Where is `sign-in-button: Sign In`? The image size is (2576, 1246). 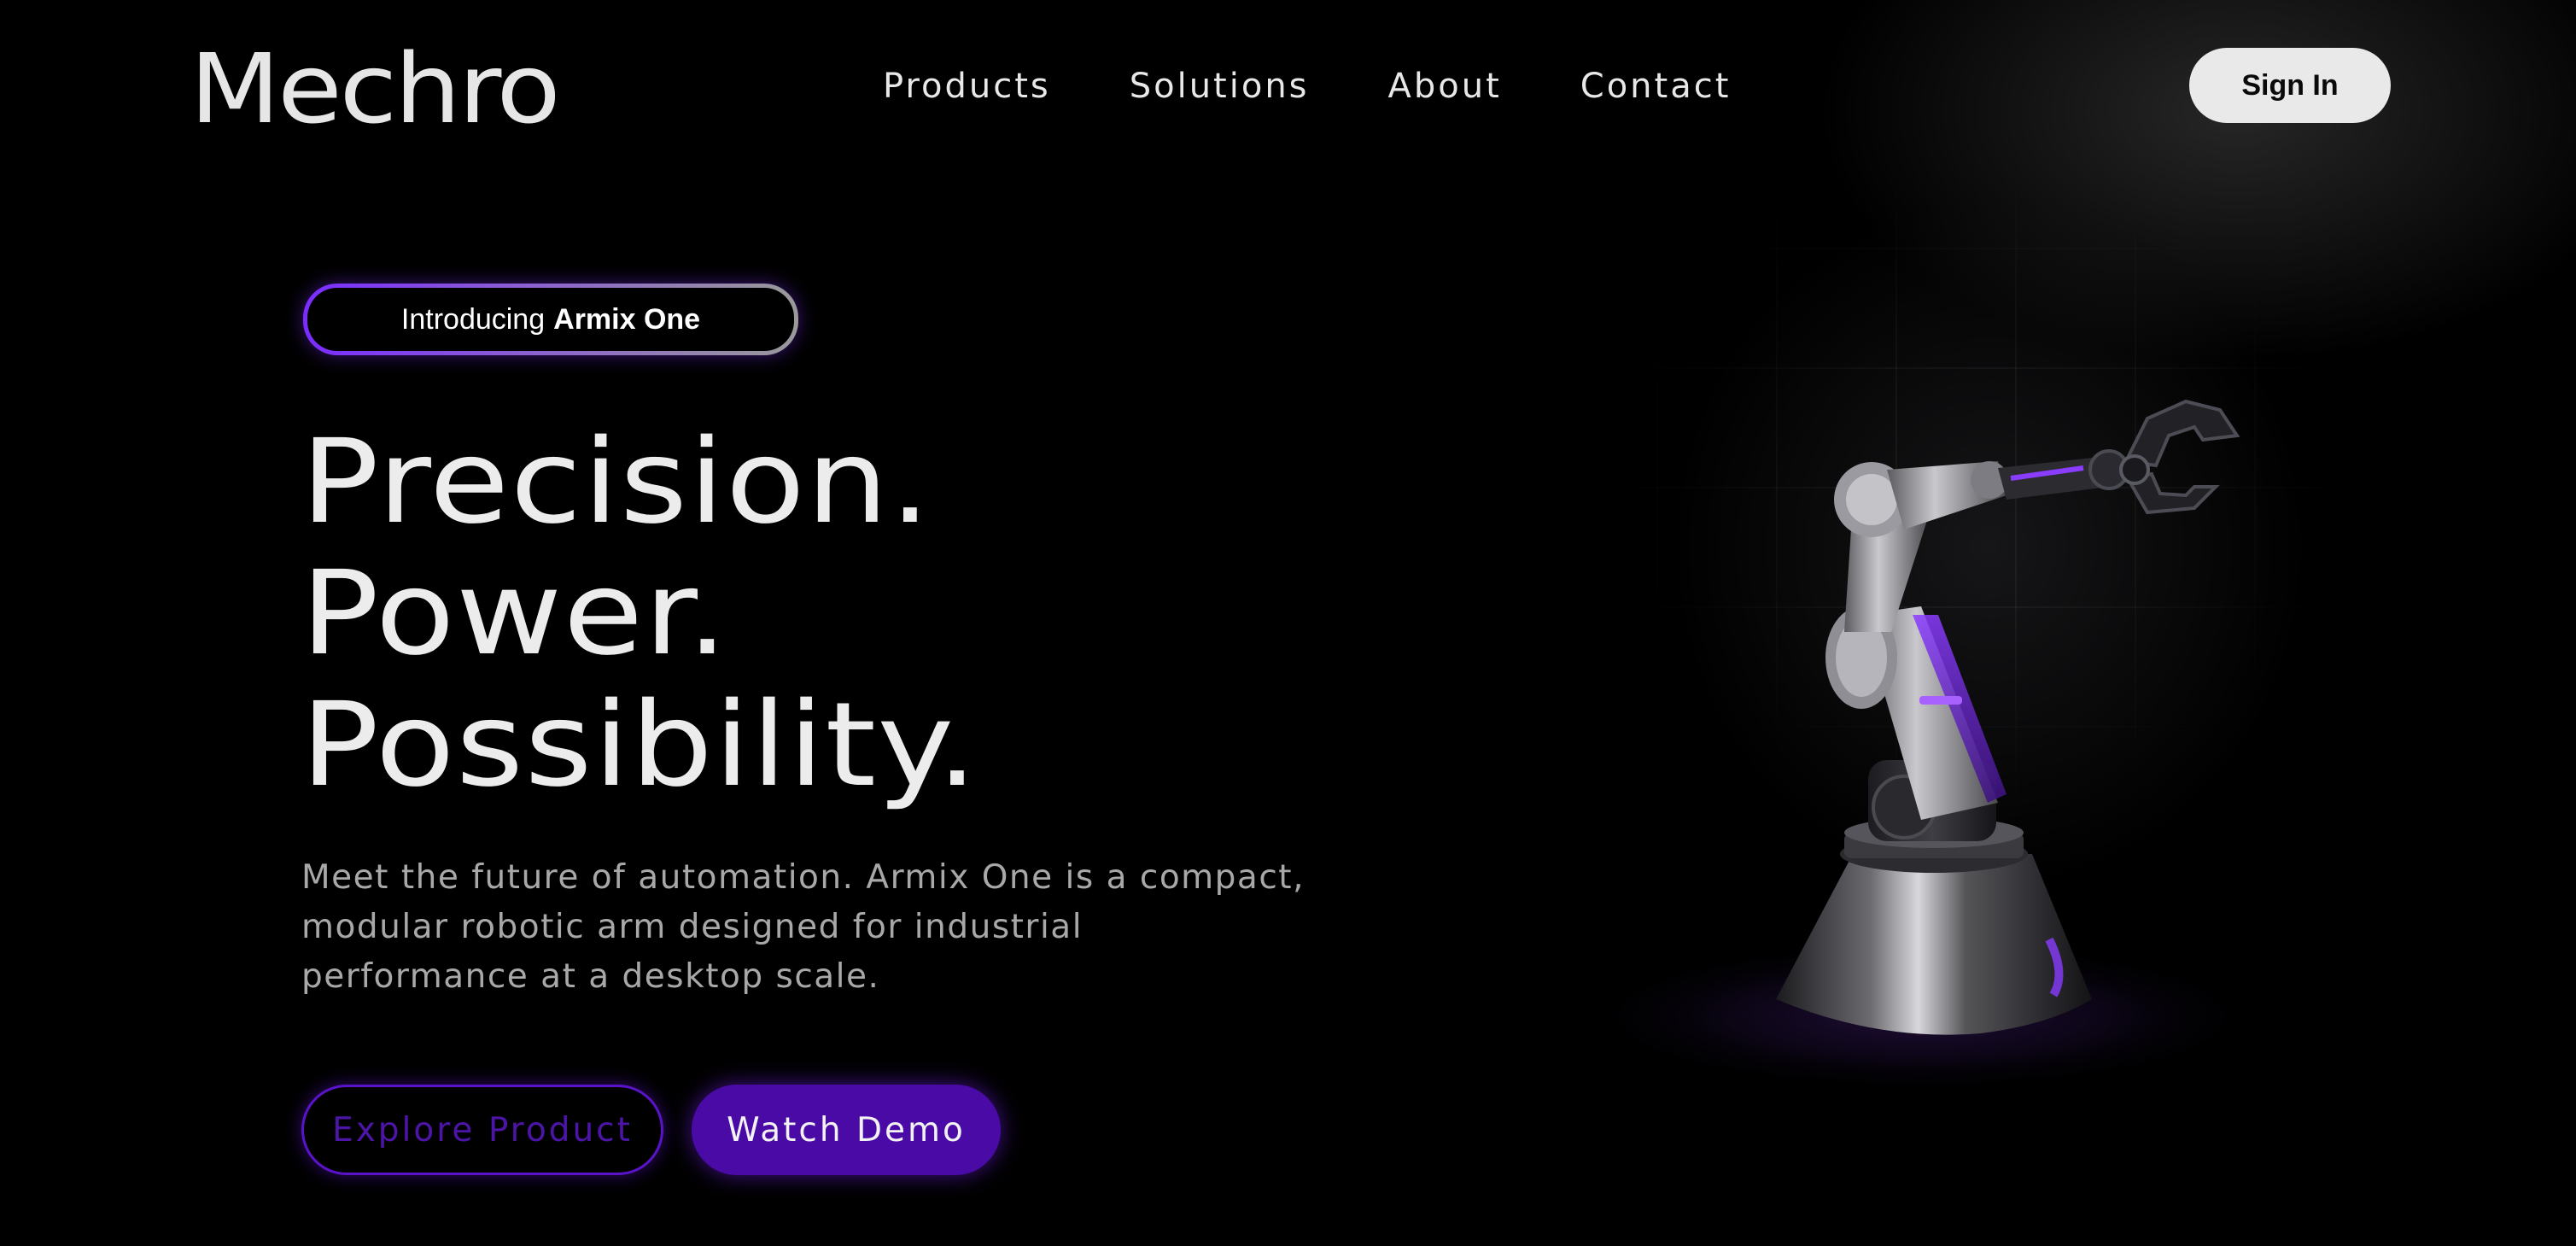 sign-in-button: Sign In is located at coordinates (2290, 85).